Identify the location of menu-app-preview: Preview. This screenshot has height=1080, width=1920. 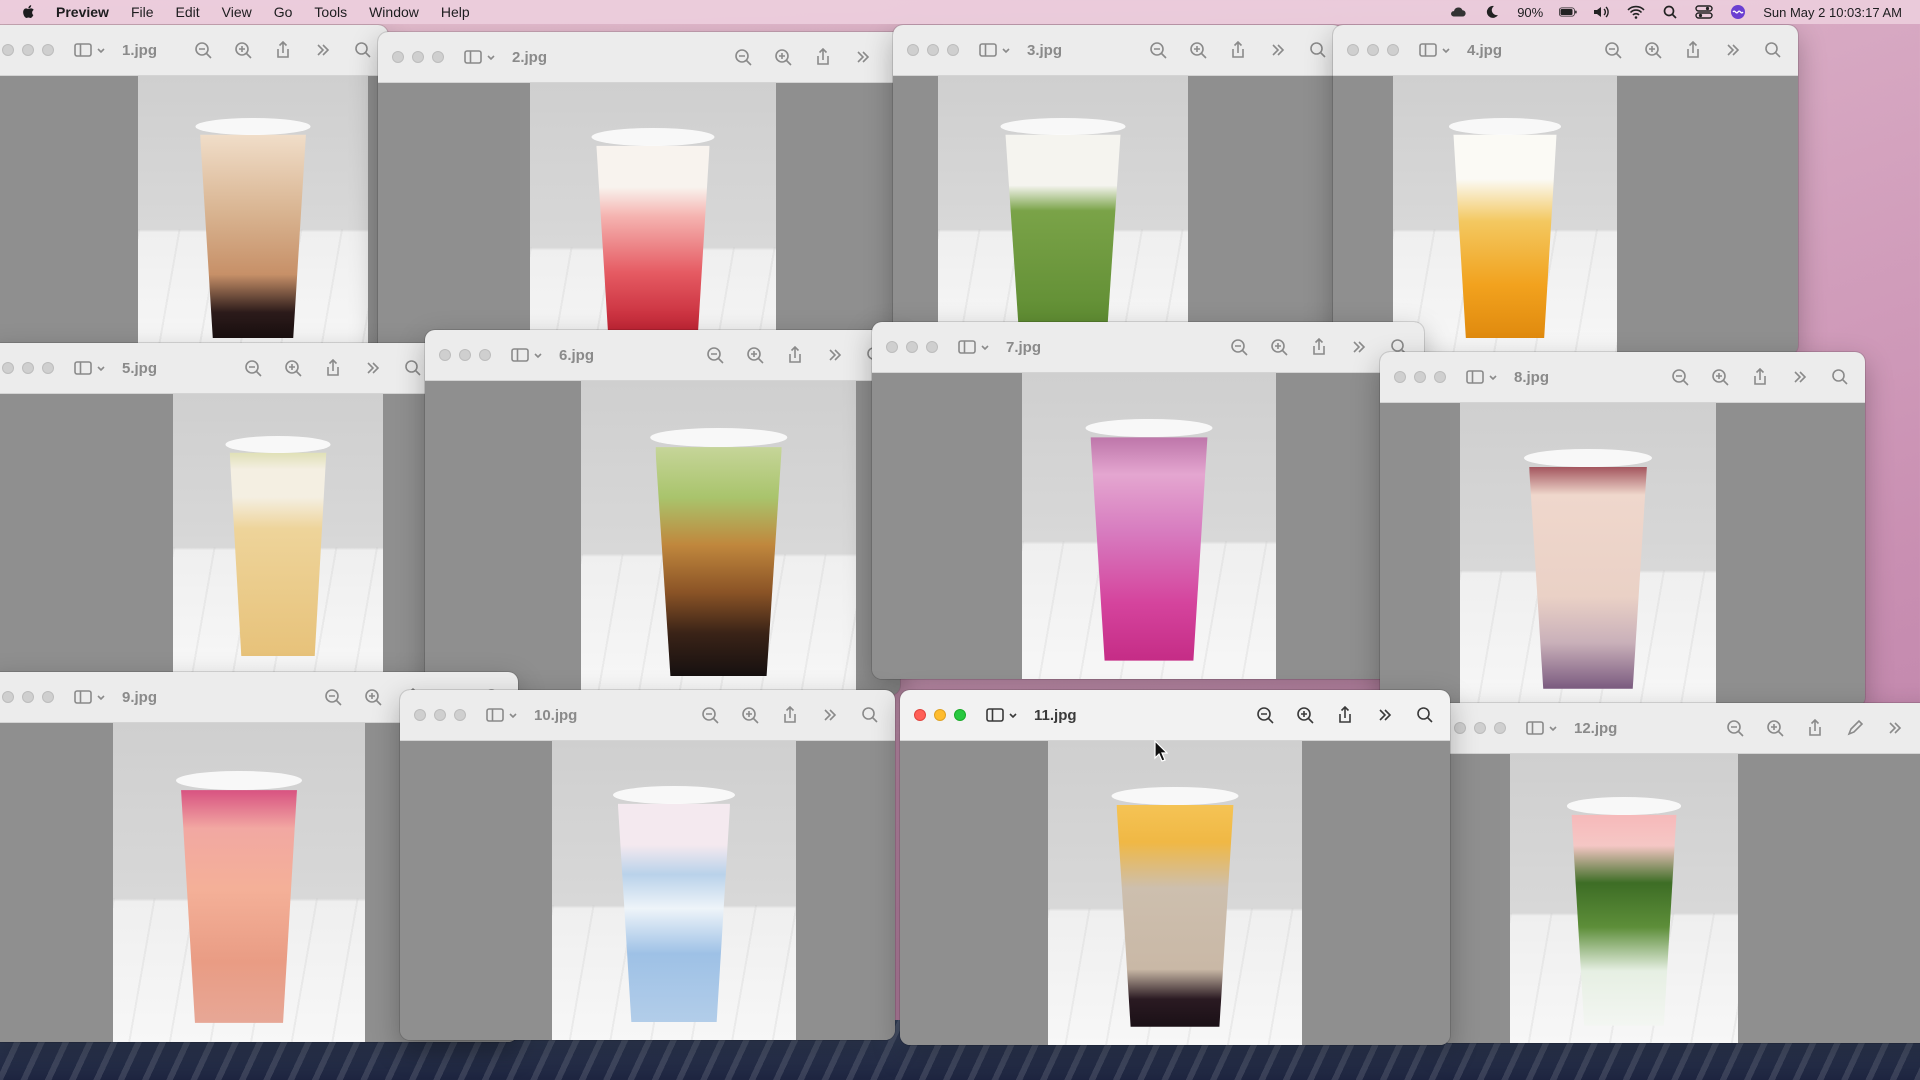
(82, 12).